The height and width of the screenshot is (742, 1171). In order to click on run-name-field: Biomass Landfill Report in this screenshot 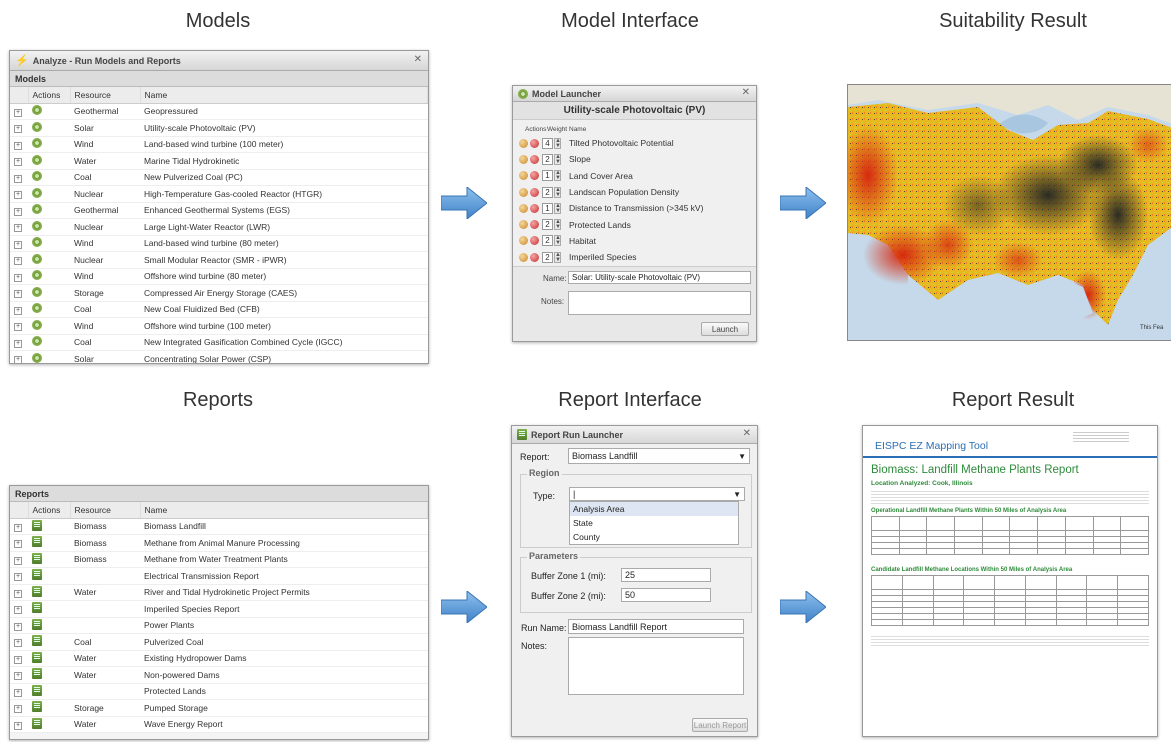, I will do `click(656, 626)`.